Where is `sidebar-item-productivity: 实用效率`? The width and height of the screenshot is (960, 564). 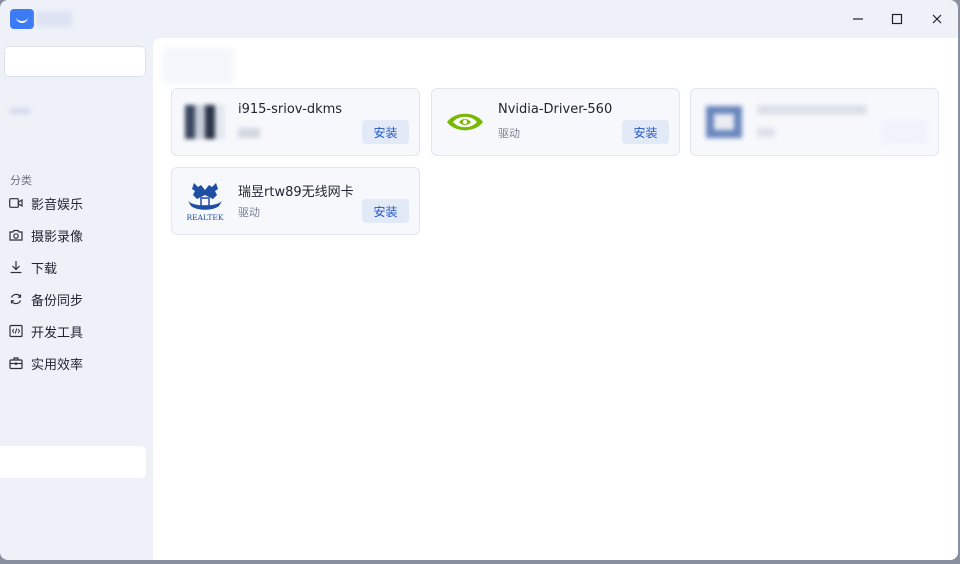 sidebar-item-productivity: 实用效率 is located at coordinates (77, 363).